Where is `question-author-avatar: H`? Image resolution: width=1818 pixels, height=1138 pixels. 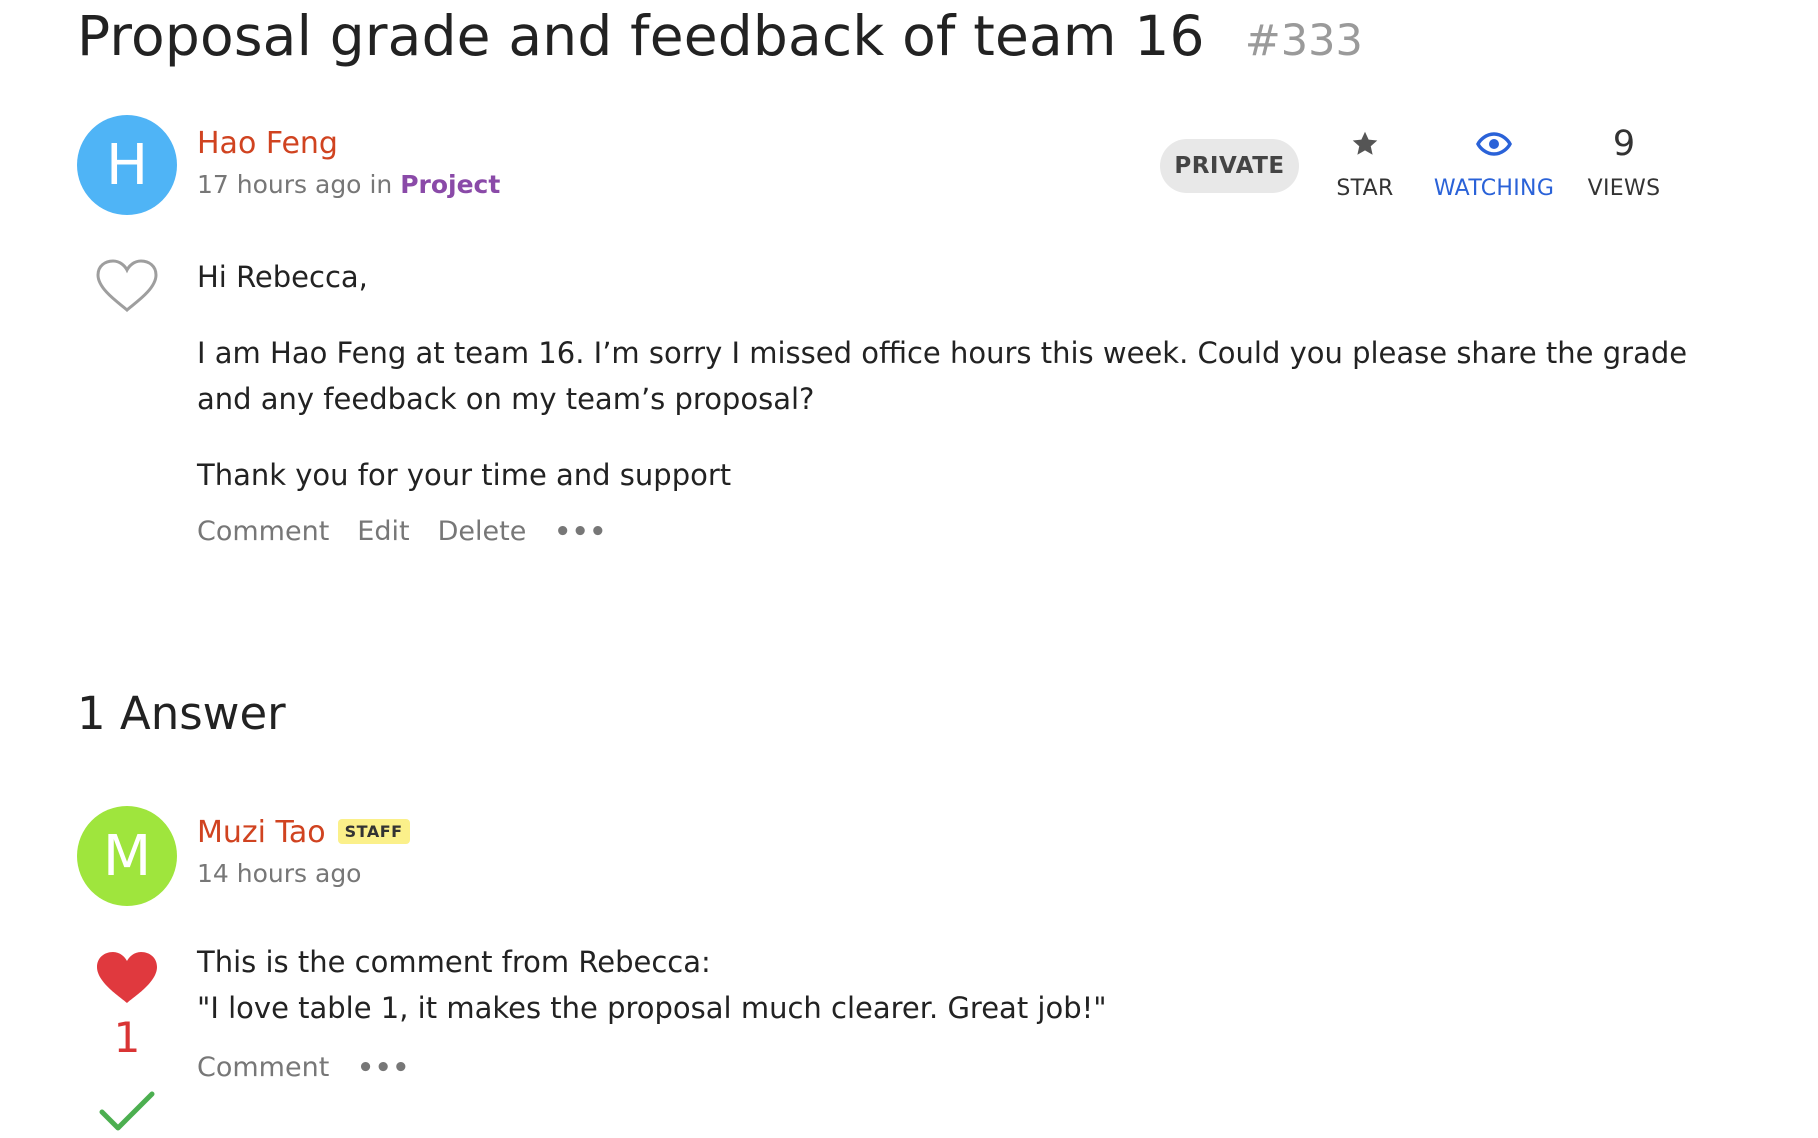
question-author-avatar: H is located at coordinates (127, 165).